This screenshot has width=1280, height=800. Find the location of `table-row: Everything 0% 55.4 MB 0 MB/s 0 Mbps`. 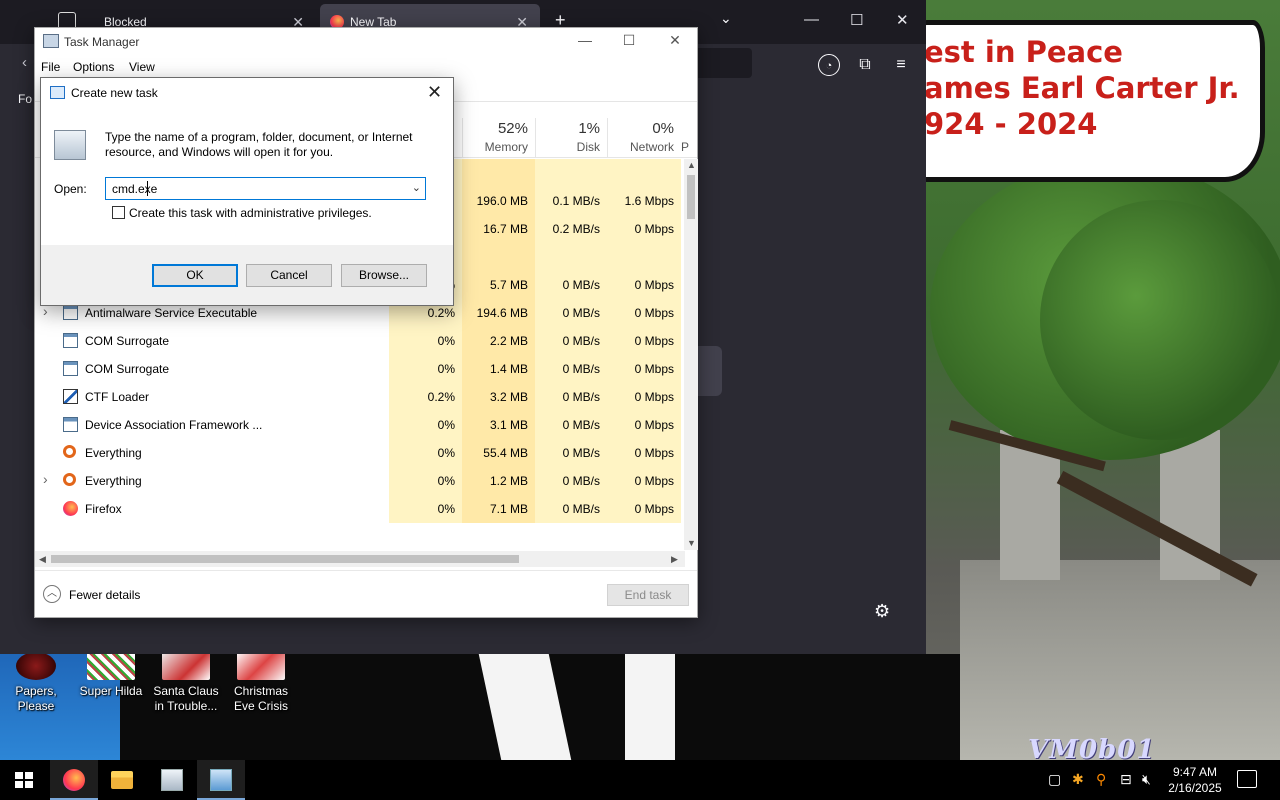

table-row: Everything 0% 55.4 MB 0 MB/s 0 Mbps is located at coordinates (360, 453).